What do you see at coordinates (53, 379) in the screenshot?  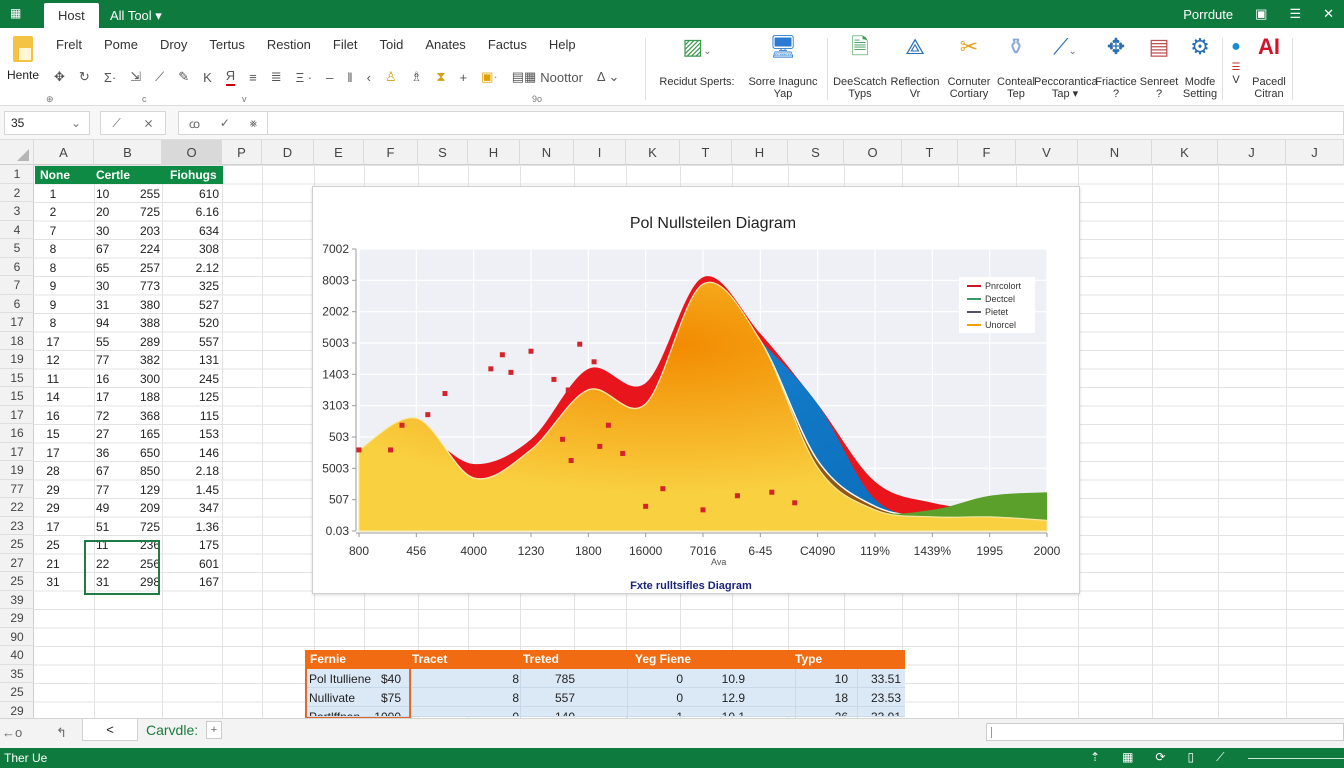 I see `table-cell: 11` at bounding box center [53, 379].